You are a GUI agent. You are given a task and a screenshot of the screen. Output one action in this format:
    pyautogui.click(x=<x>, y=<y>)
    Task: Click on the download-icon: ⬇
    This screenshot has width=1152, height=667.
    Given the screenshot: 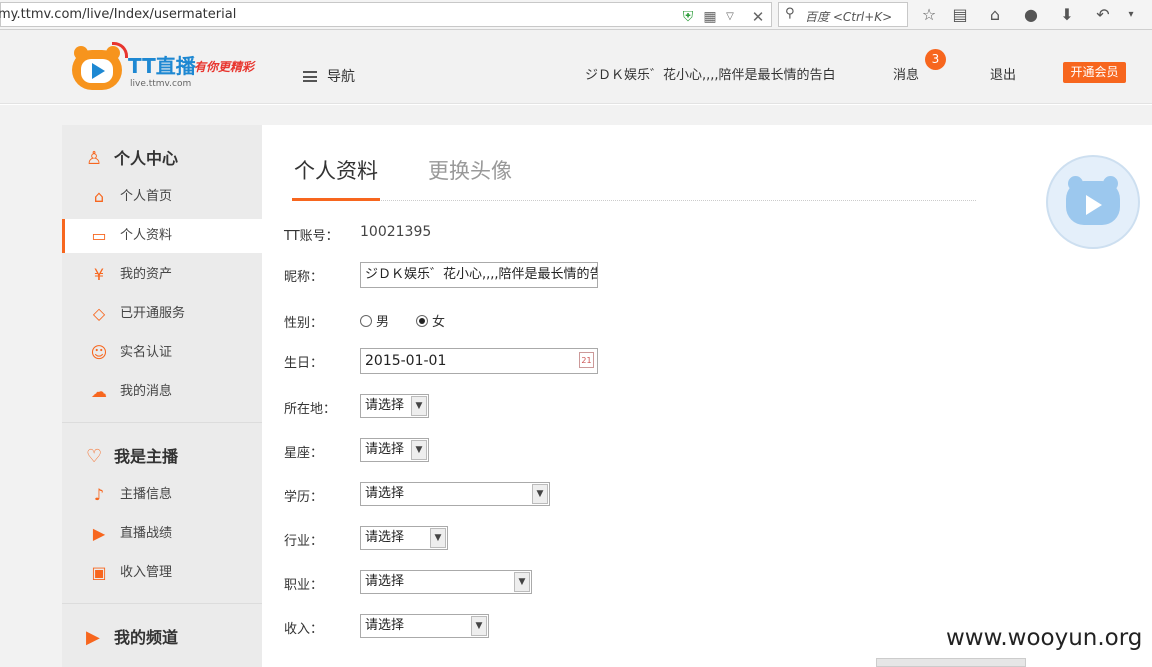 What is the action you would take?
    pyautogui.click(x=1067, y=15)
    